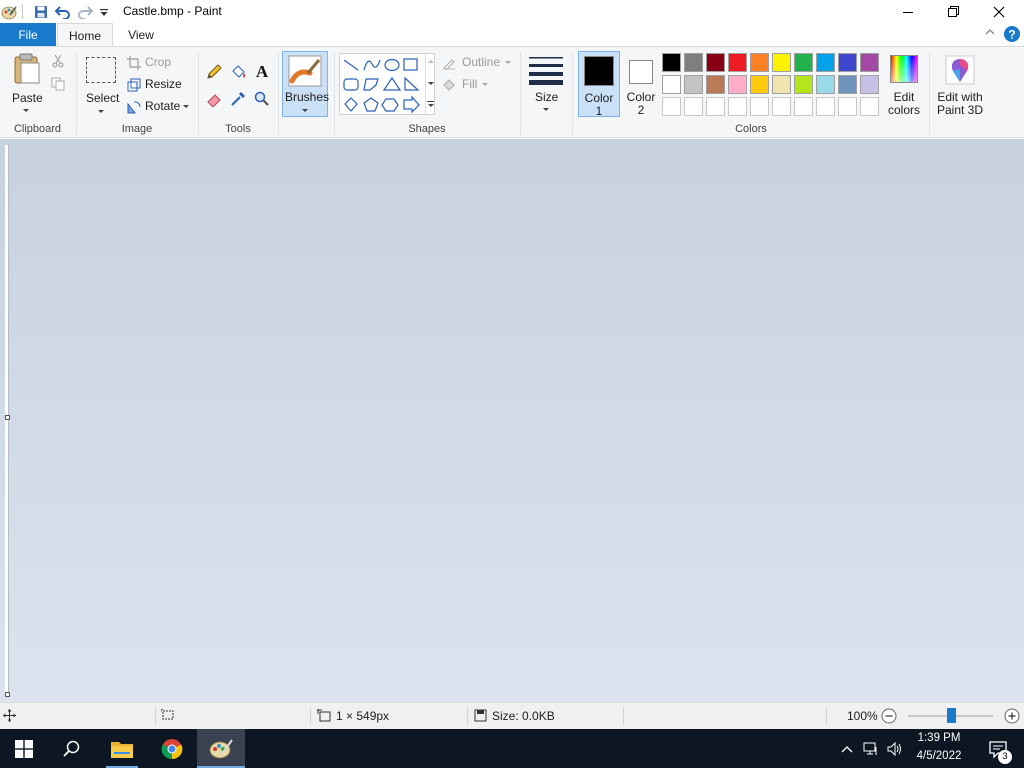 The width and height of the screenshot is (1024, 768). What do you see at coordinates (481, 62) in the screenshot?
I see `outline-label: Outline` at bounding box center [481, 62].